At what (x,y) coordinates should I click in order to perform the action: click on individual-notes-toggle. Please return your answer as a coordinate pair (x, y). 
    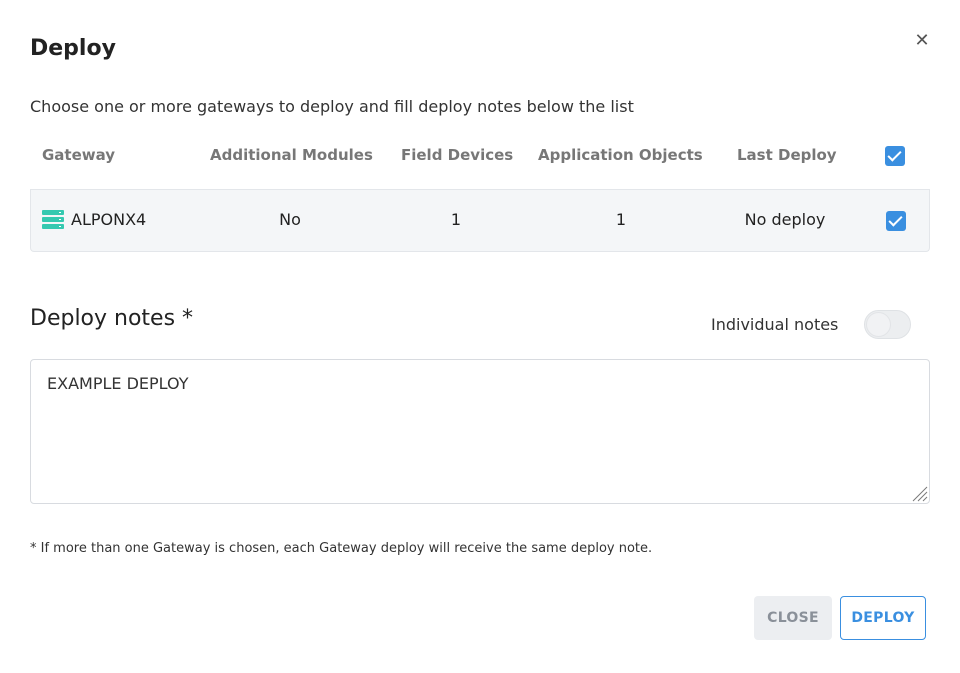
    Looking at the image, I should click on (887, 324).